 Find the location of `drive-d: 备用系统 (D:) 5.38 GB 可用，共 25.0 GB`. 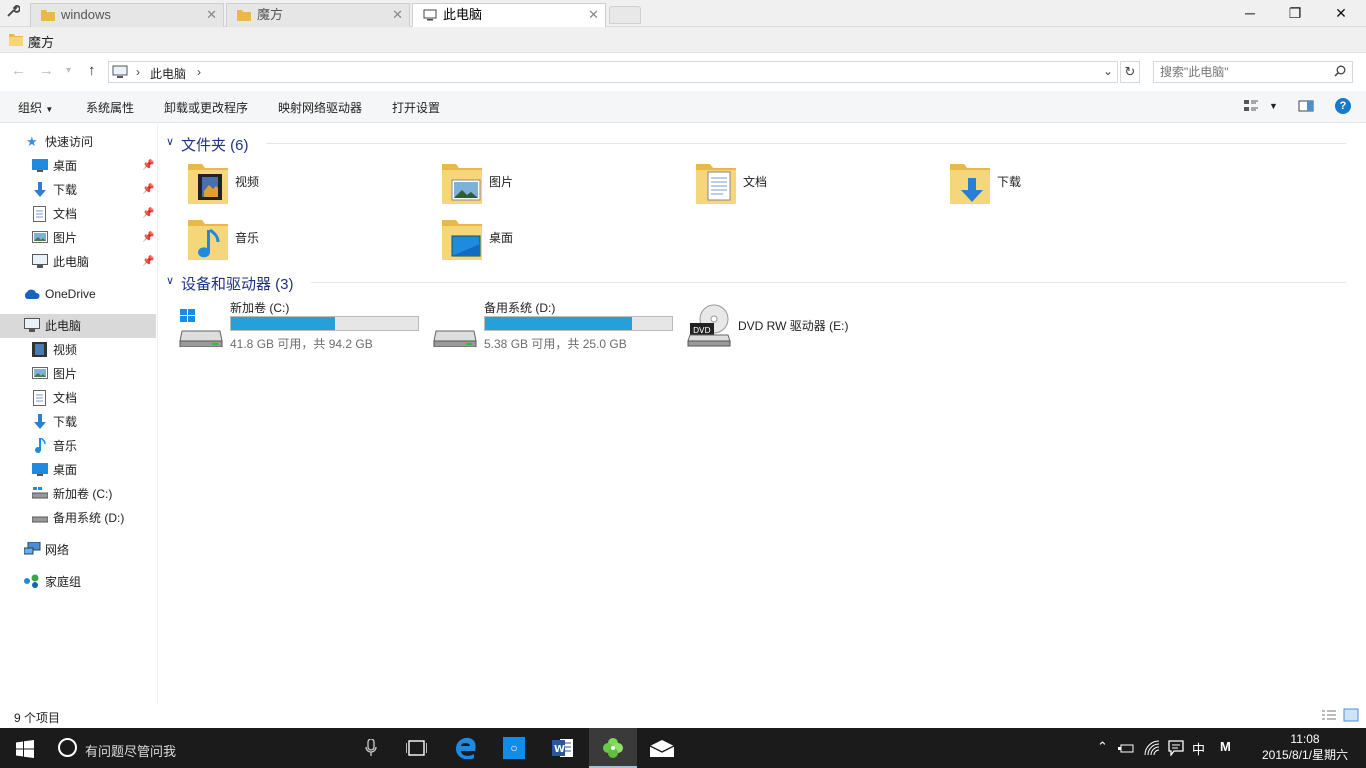

drive-d: 备用系统 (D:) 5.38 GB 可用，共 25.0 GB is located at coordinates (543, 325).